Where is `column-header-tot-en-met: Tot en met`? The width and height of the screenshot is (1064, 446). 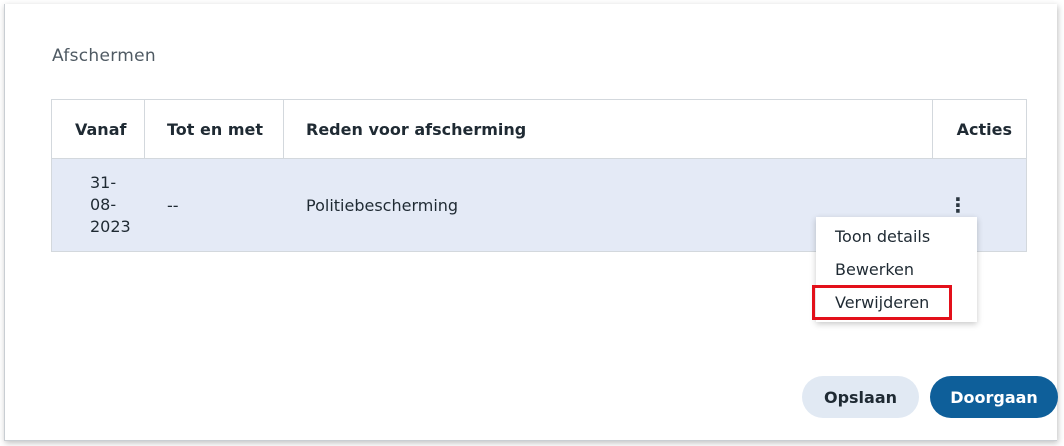 column-header-tot-en-met: Tot en met is located at coordinates (214, 129).